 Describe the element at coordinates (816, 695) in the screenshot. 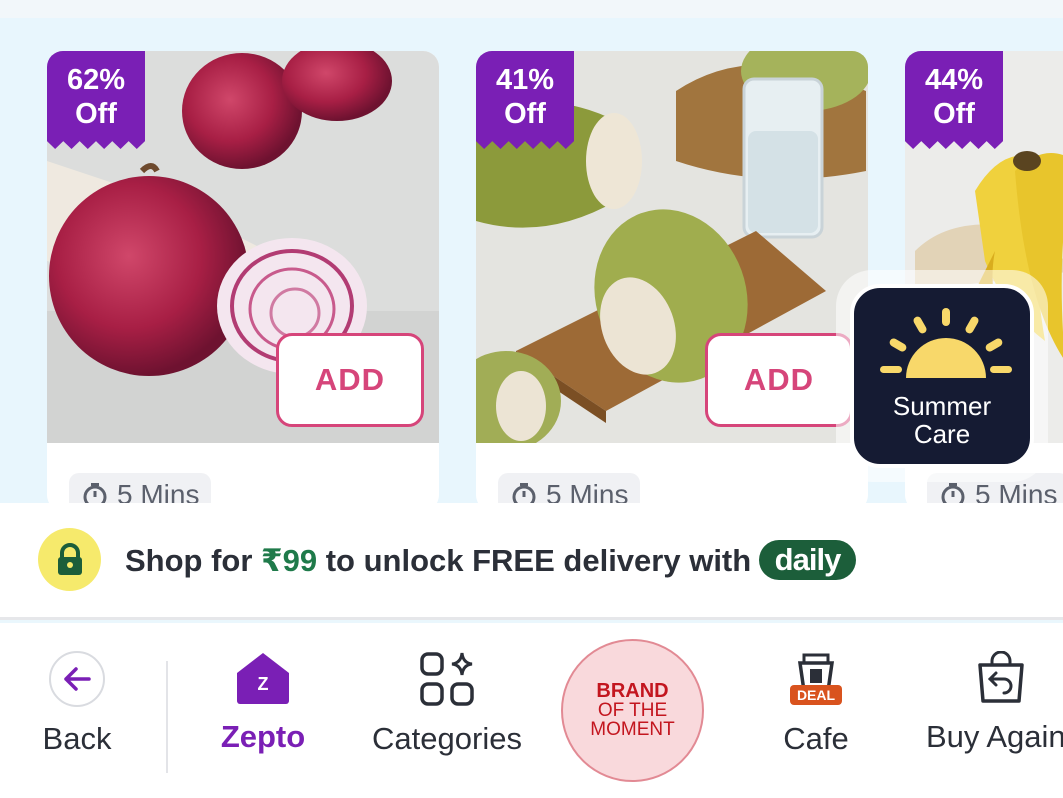

I see `cafe-deal-badge: DEAL` at that location.